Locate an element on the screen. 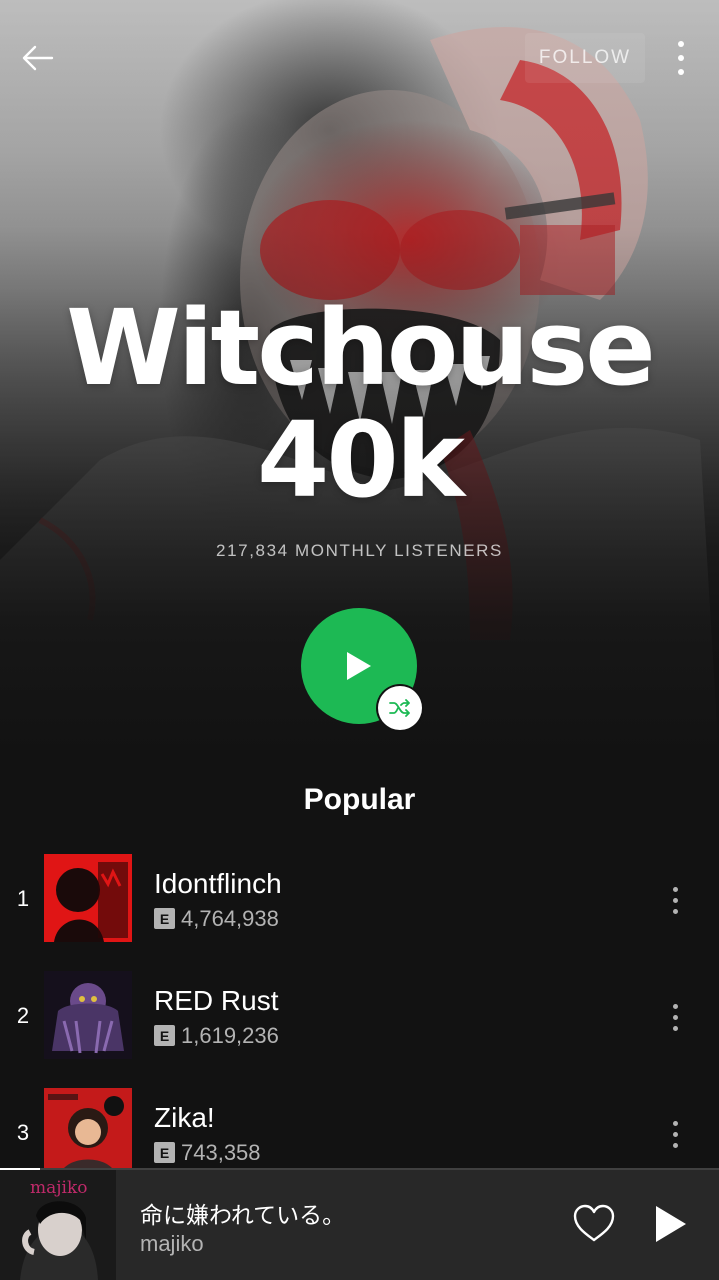  more-options-button is located at coordinates (681, 58).